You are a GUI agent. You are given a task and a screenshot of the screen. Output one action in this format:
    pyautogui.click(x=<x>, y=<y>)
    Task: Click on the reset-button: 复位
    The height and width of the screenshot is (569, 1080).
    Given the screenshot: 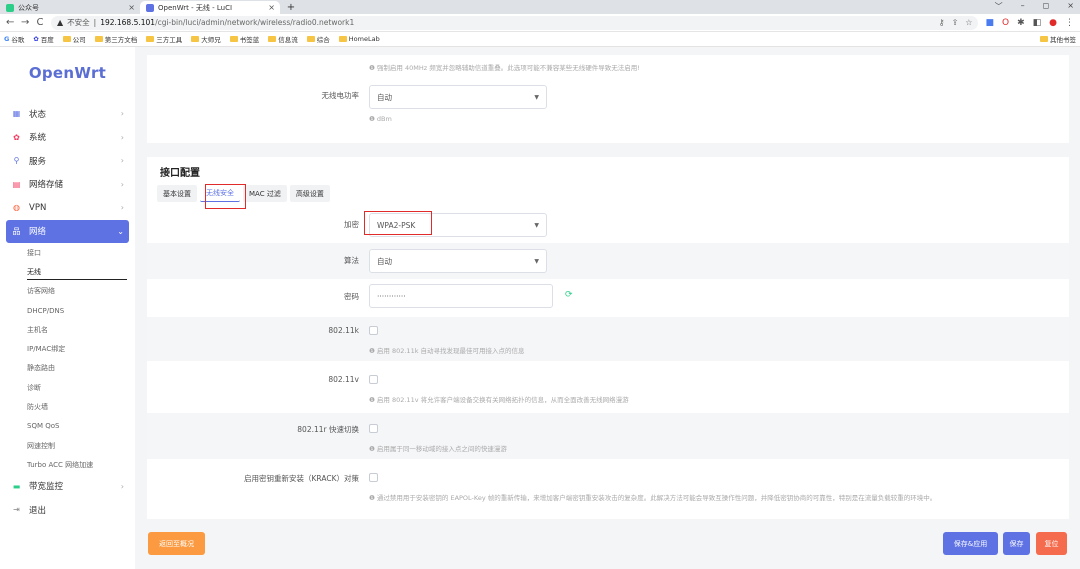 What is the action you would take?
    pyautogui.click(x=1051, y=543)
    